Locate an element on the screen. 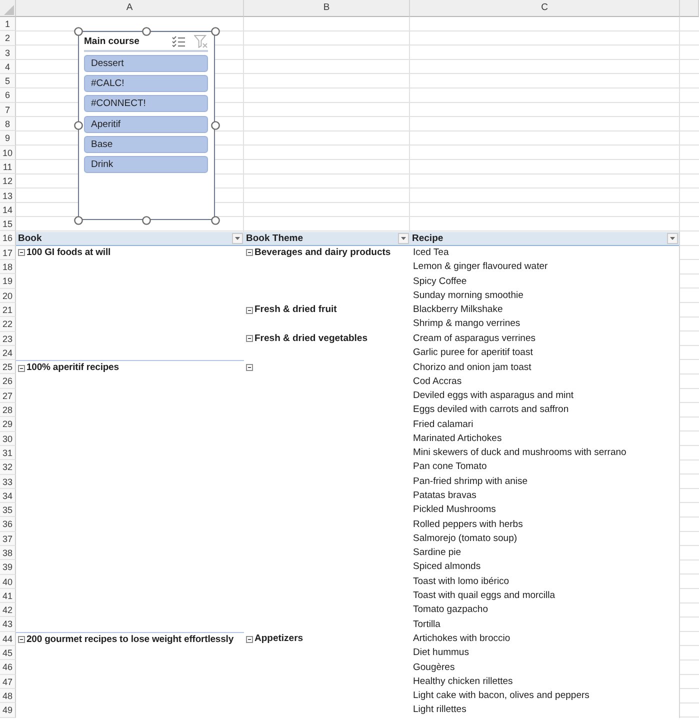  row-number: 49 is located at coordinates (8, 710).